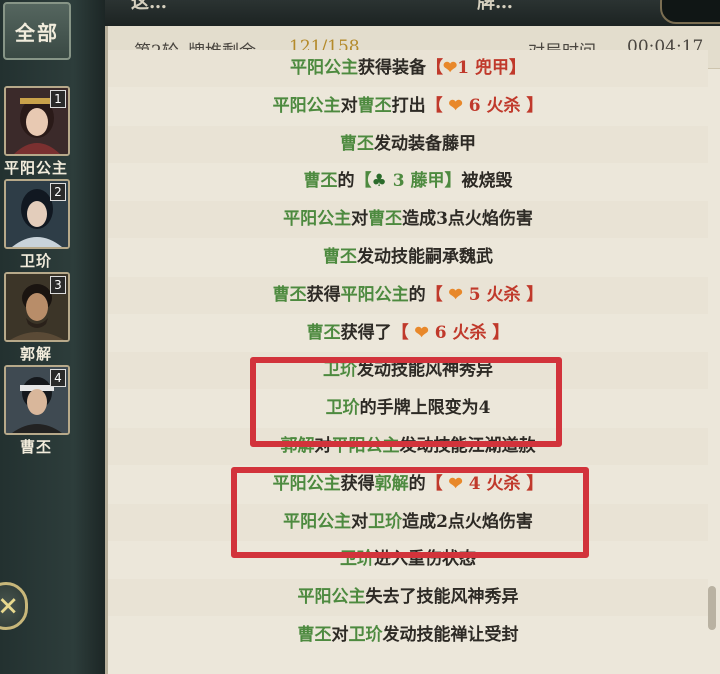 The width and height of the screenshot is (720, 674). What do you see at coordinates (37, 31) in the screenshot?
I see `all-filter-button: 全部` at bounding box center [37, 31].